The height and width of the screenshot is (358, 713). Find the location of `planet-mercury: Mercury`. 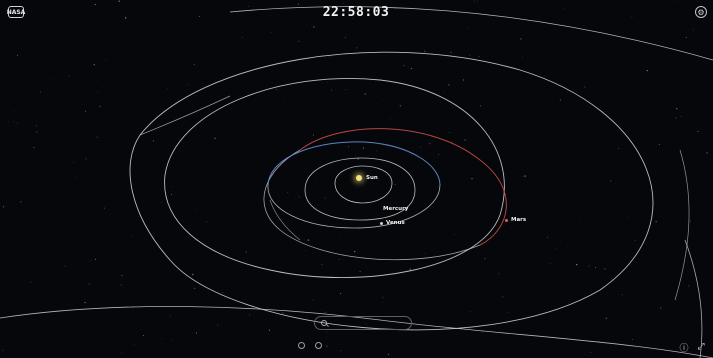

planet-mercury: Mercury is located at coordinates (395, 209).